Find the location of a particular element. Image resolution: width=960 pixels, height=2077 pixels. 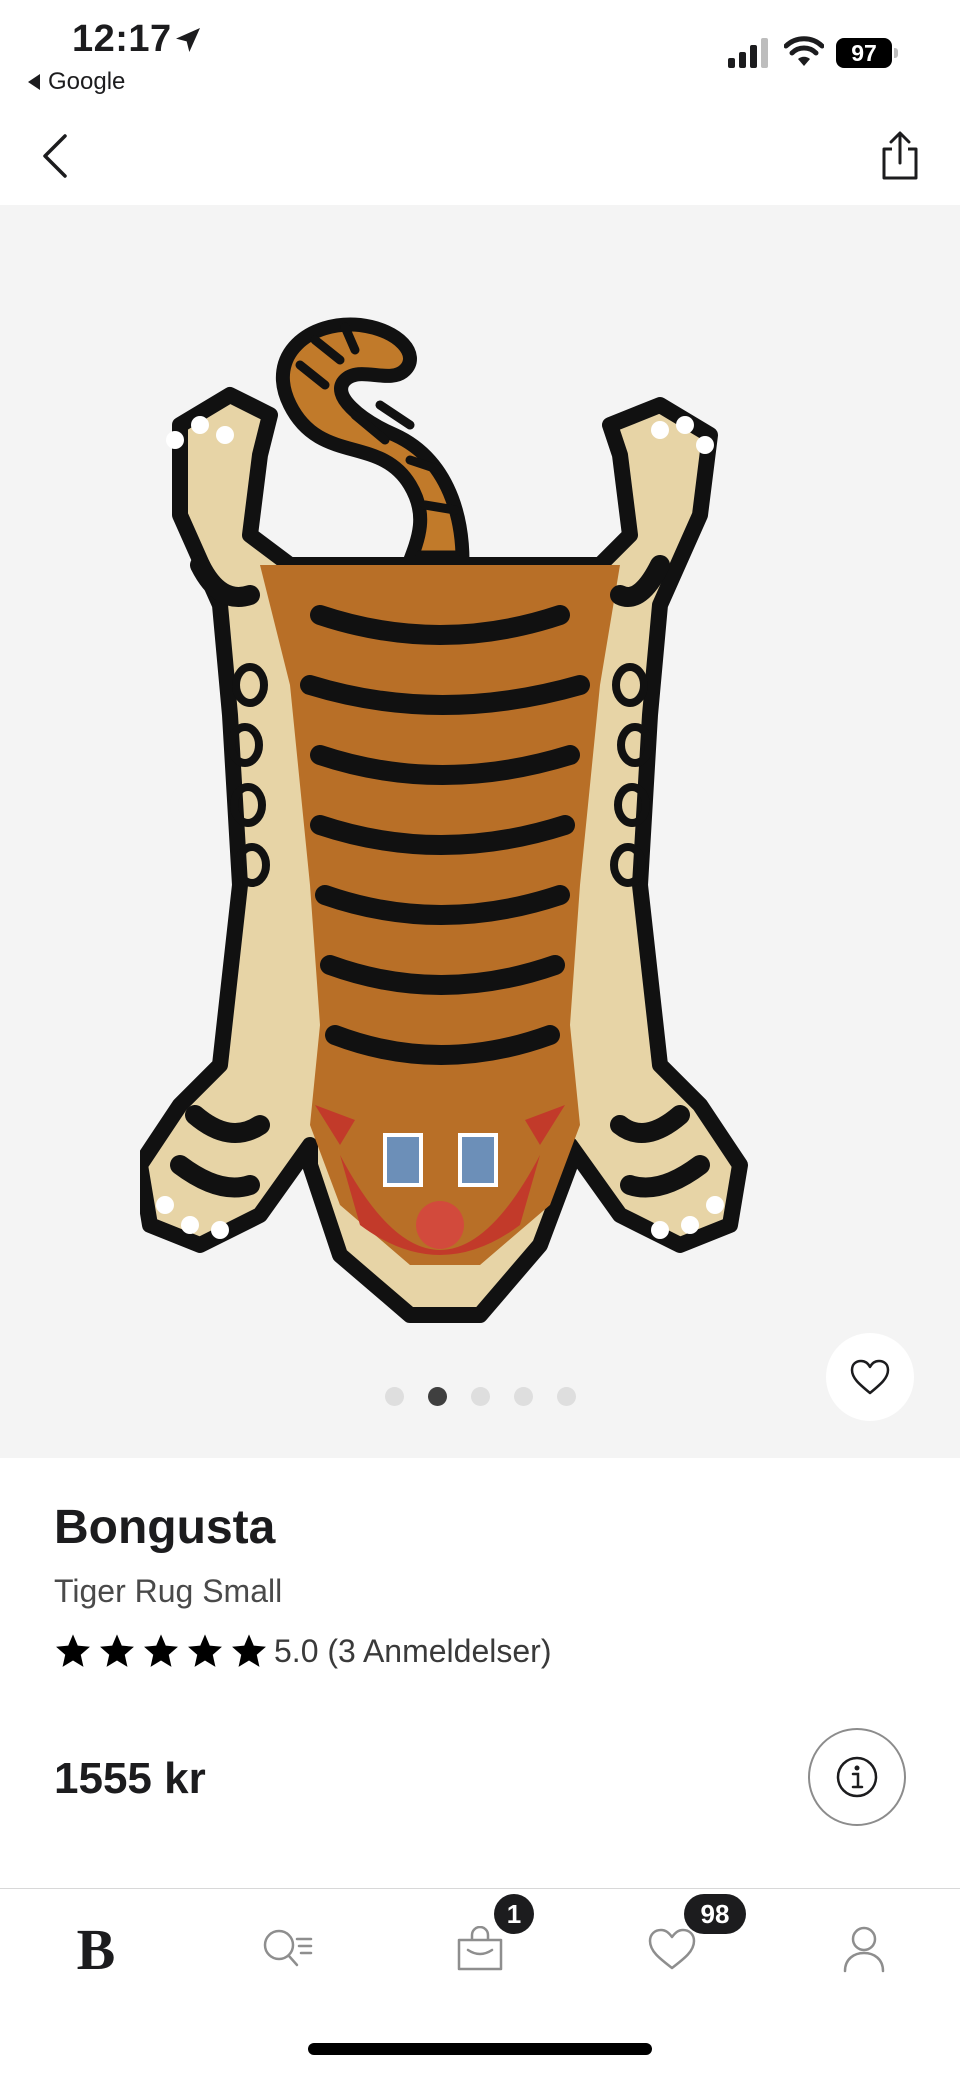

status-bar: 12:17 Google 97 is located at coordinates (480, 55).